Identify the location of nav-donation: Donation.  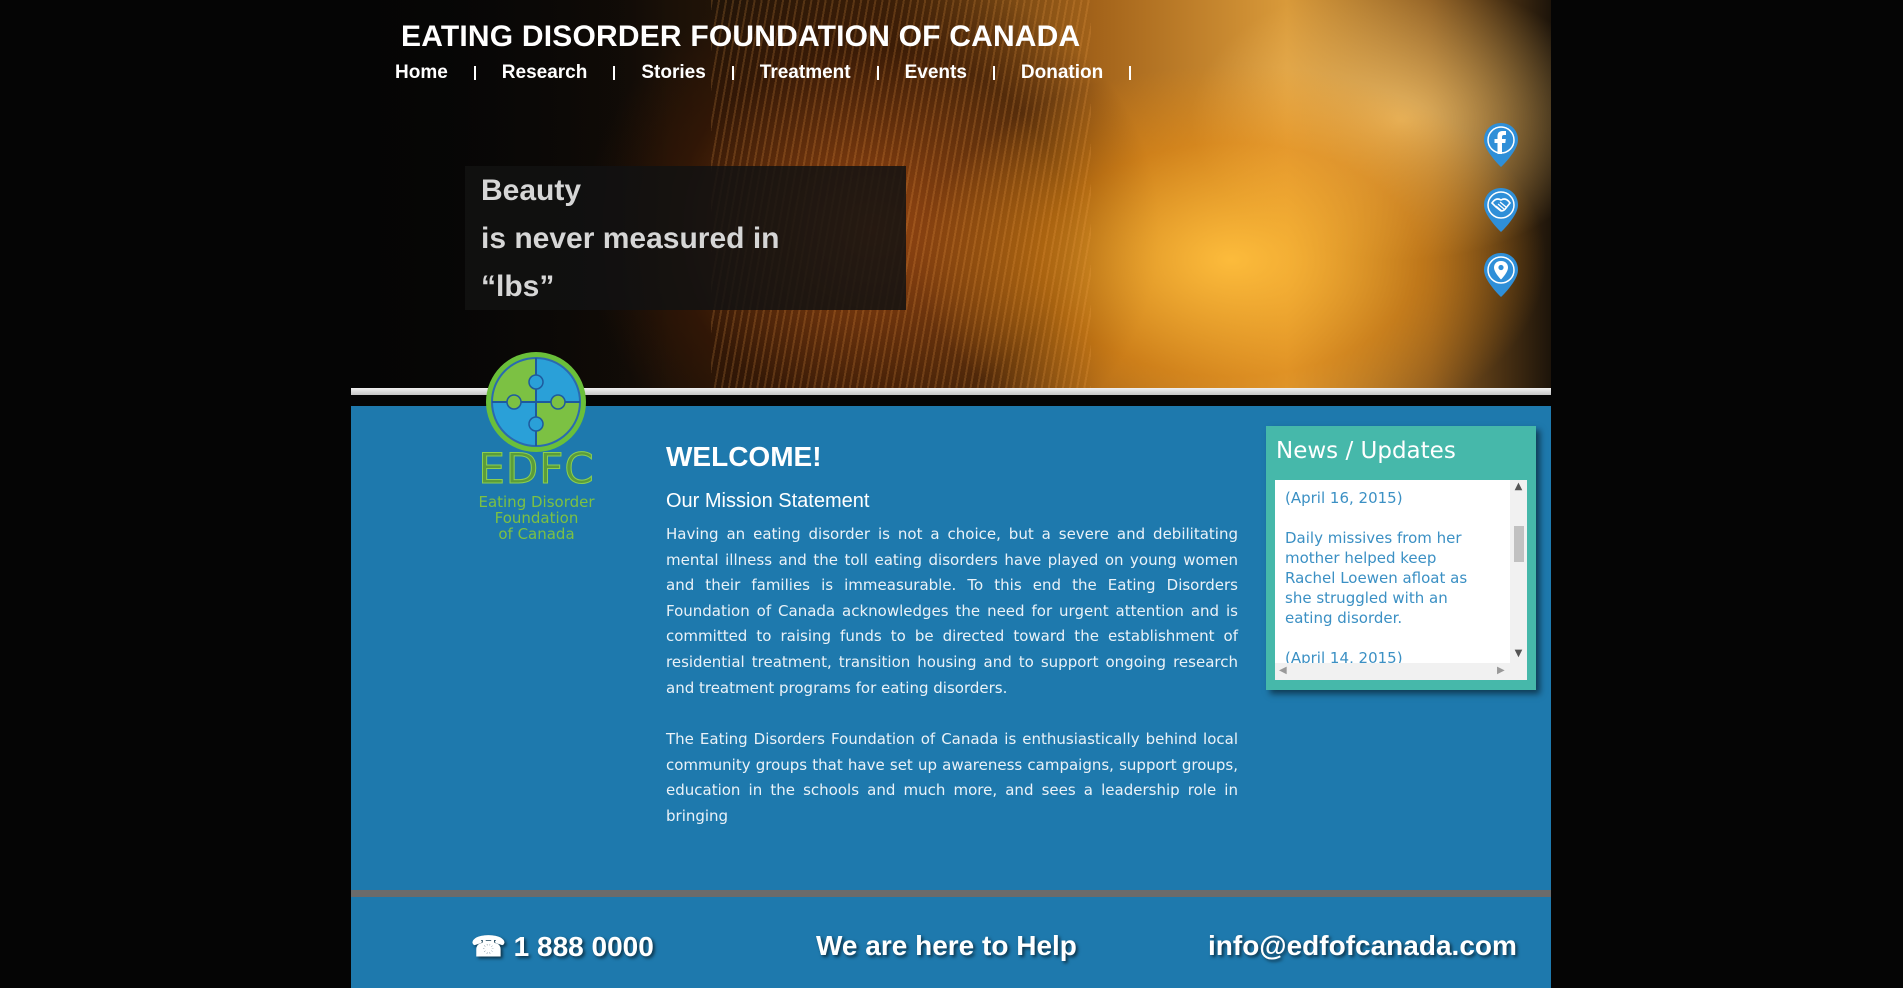
(1062, 73).